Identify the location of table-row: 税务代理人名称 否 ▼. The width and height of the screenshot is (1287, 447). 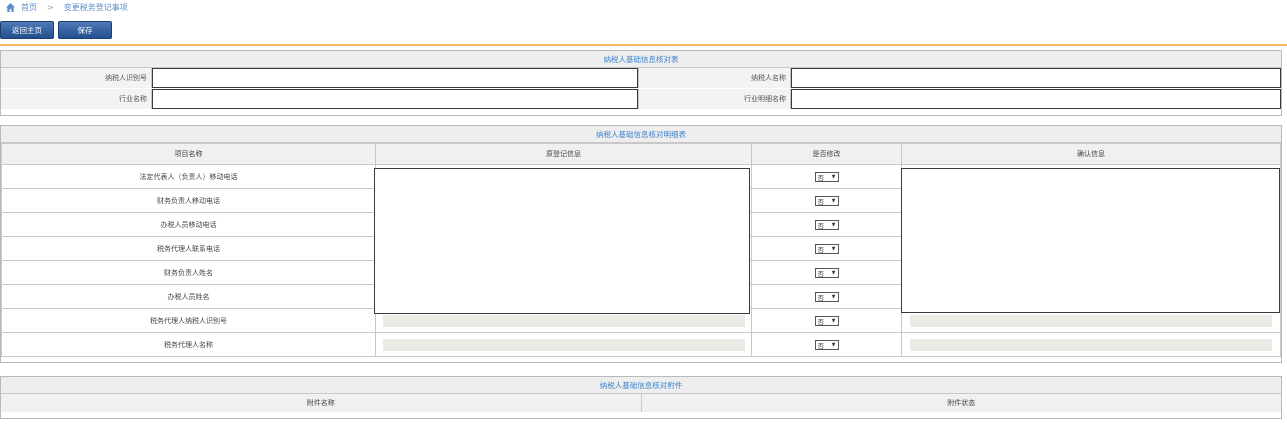
(641, 344).